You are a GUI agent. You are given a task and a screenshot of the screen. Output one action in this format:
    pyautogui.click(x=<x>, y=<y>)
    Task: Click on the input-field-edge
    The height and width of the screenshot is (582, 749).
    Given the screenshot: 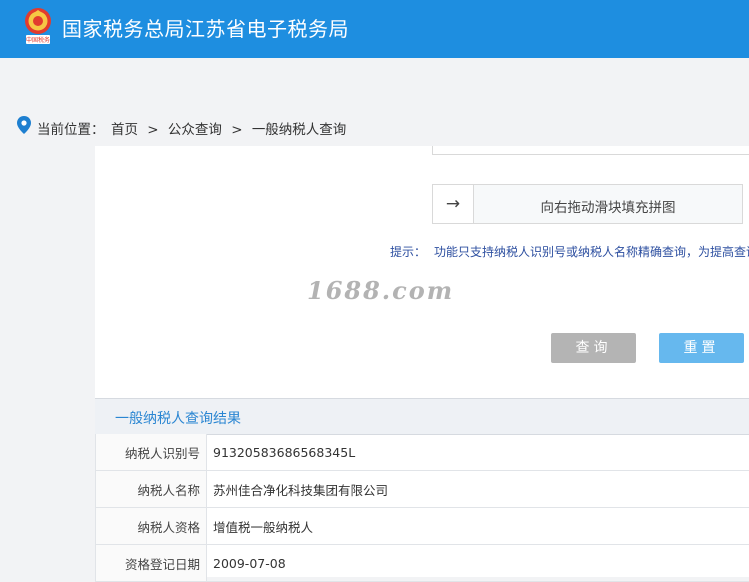 What is the action you would take?
    pyautogui.click(x=590, y=150)
    